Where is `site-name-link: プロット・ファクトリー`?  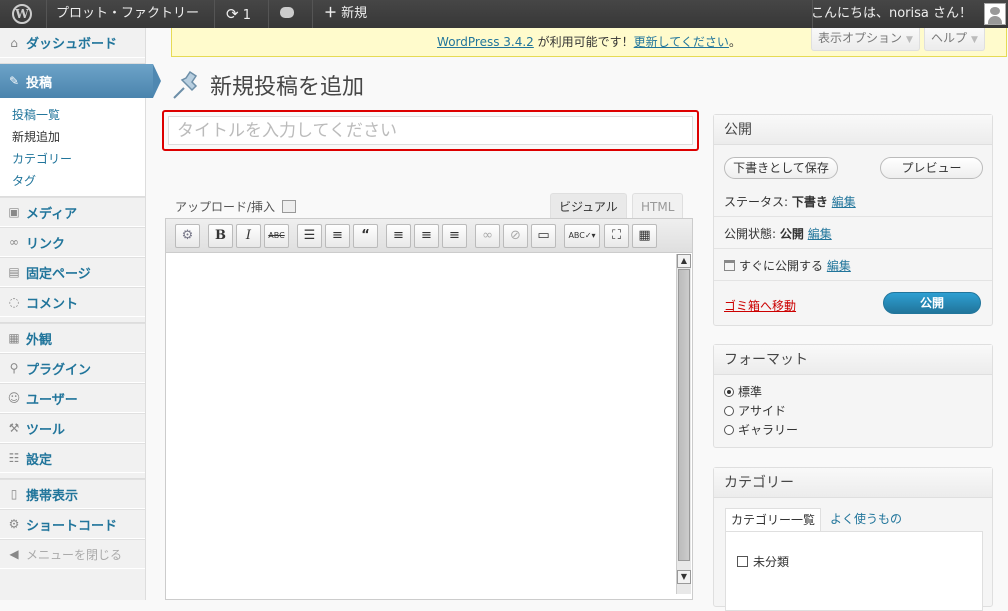
site-name-link: プロット・ファクトリー is located at coordinates (127, 14).